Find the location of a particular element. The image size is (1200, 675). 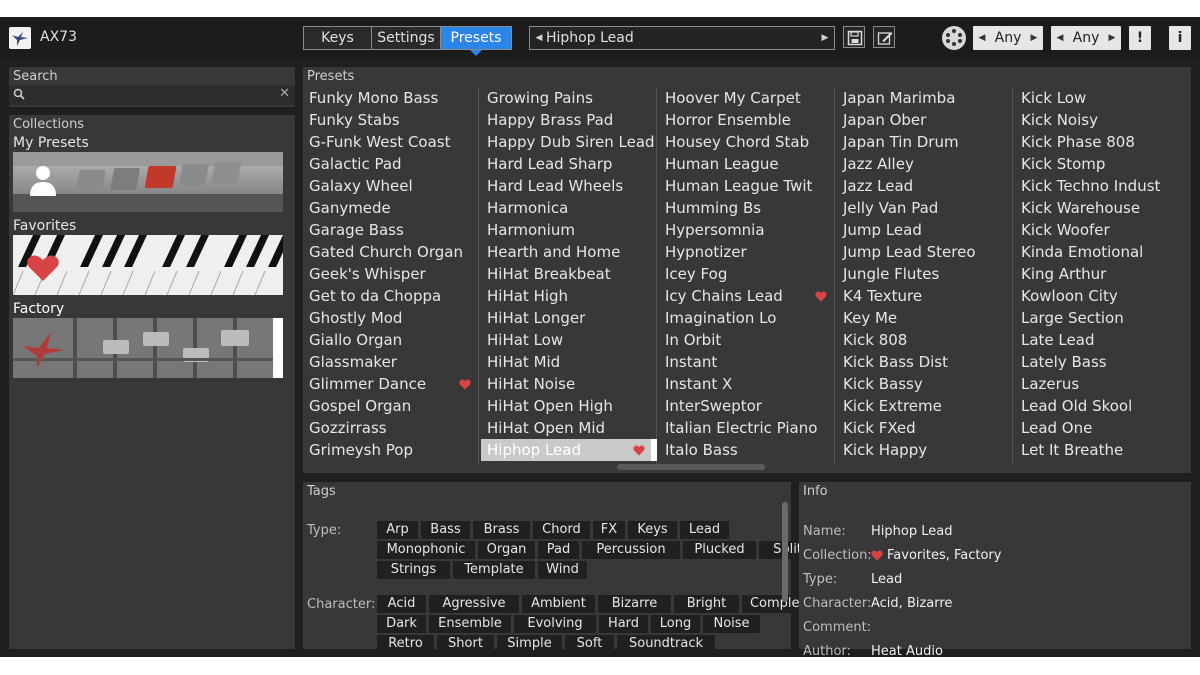

favorites-image is located at coordinates (148, 265).